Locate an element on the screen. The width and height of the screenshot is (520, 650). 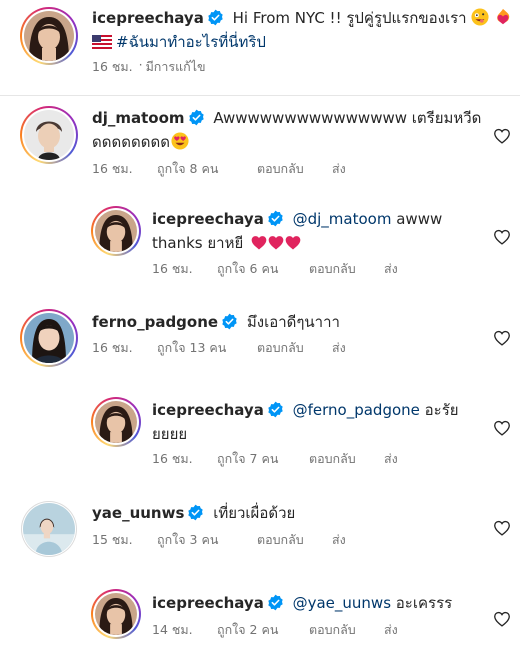
comment-text: เที่ยวเผื่อด้วย is located at coordinates (254, 513).